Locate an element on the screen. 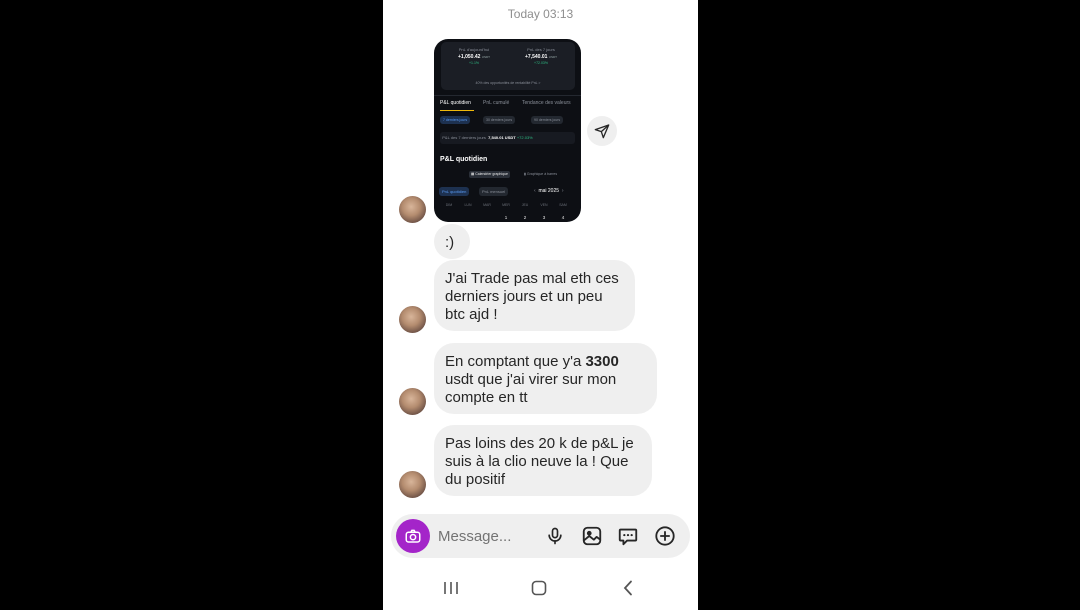  calendar-graph-button: ▦ Calendrier graphique is located at coordinates (489, 174).